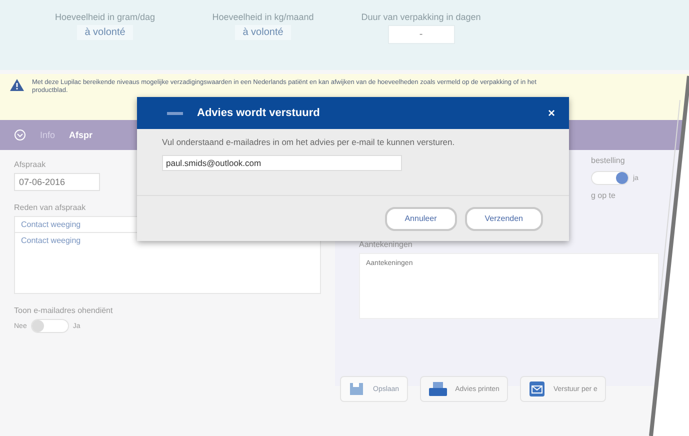 This screenshot has width=689, height=436. Describe the element at coordinates (421, 34) in the screenshot. I see `duration-select: -` at that location.